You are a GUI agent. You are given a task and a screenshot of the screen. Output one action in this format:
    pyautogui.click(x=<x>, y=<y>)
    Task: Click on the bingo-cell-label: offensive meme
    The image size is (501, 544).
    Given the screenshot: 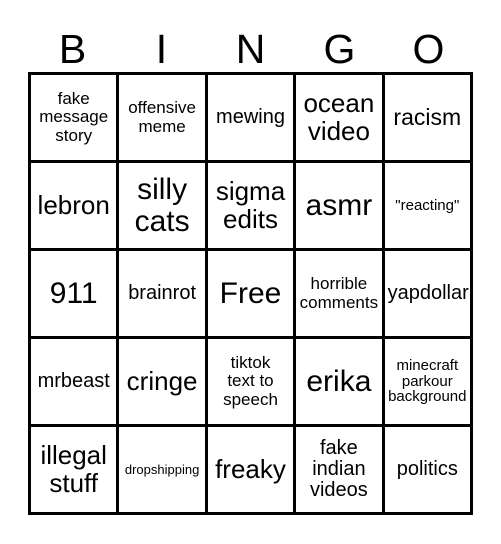 What is the action you would take?
    pyautogui.click(x=162, y=117)
    